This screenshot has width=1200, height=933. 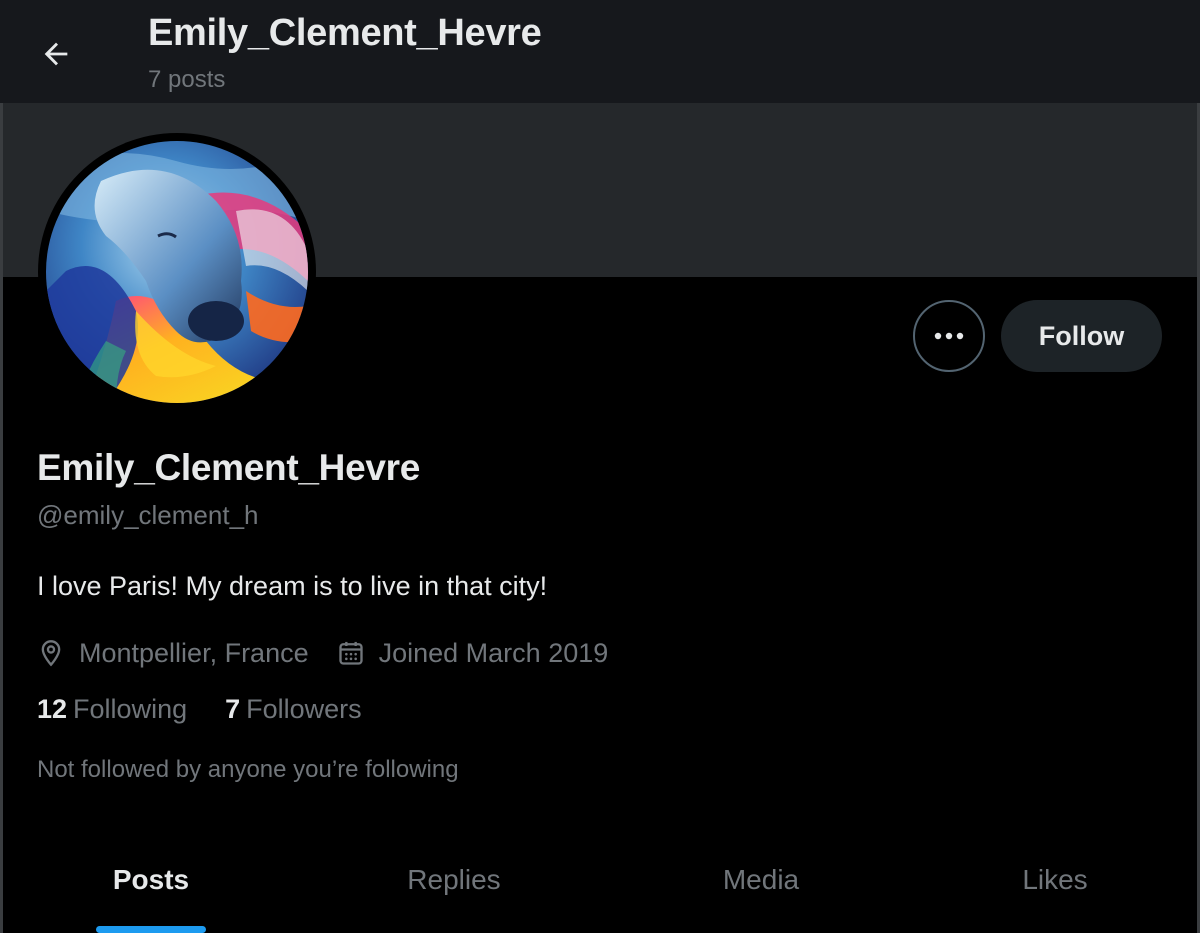 What do you see at coordinates (51, 653) in the screenshot?
I see `location-pin-icon` at bounding box center [51, 653].